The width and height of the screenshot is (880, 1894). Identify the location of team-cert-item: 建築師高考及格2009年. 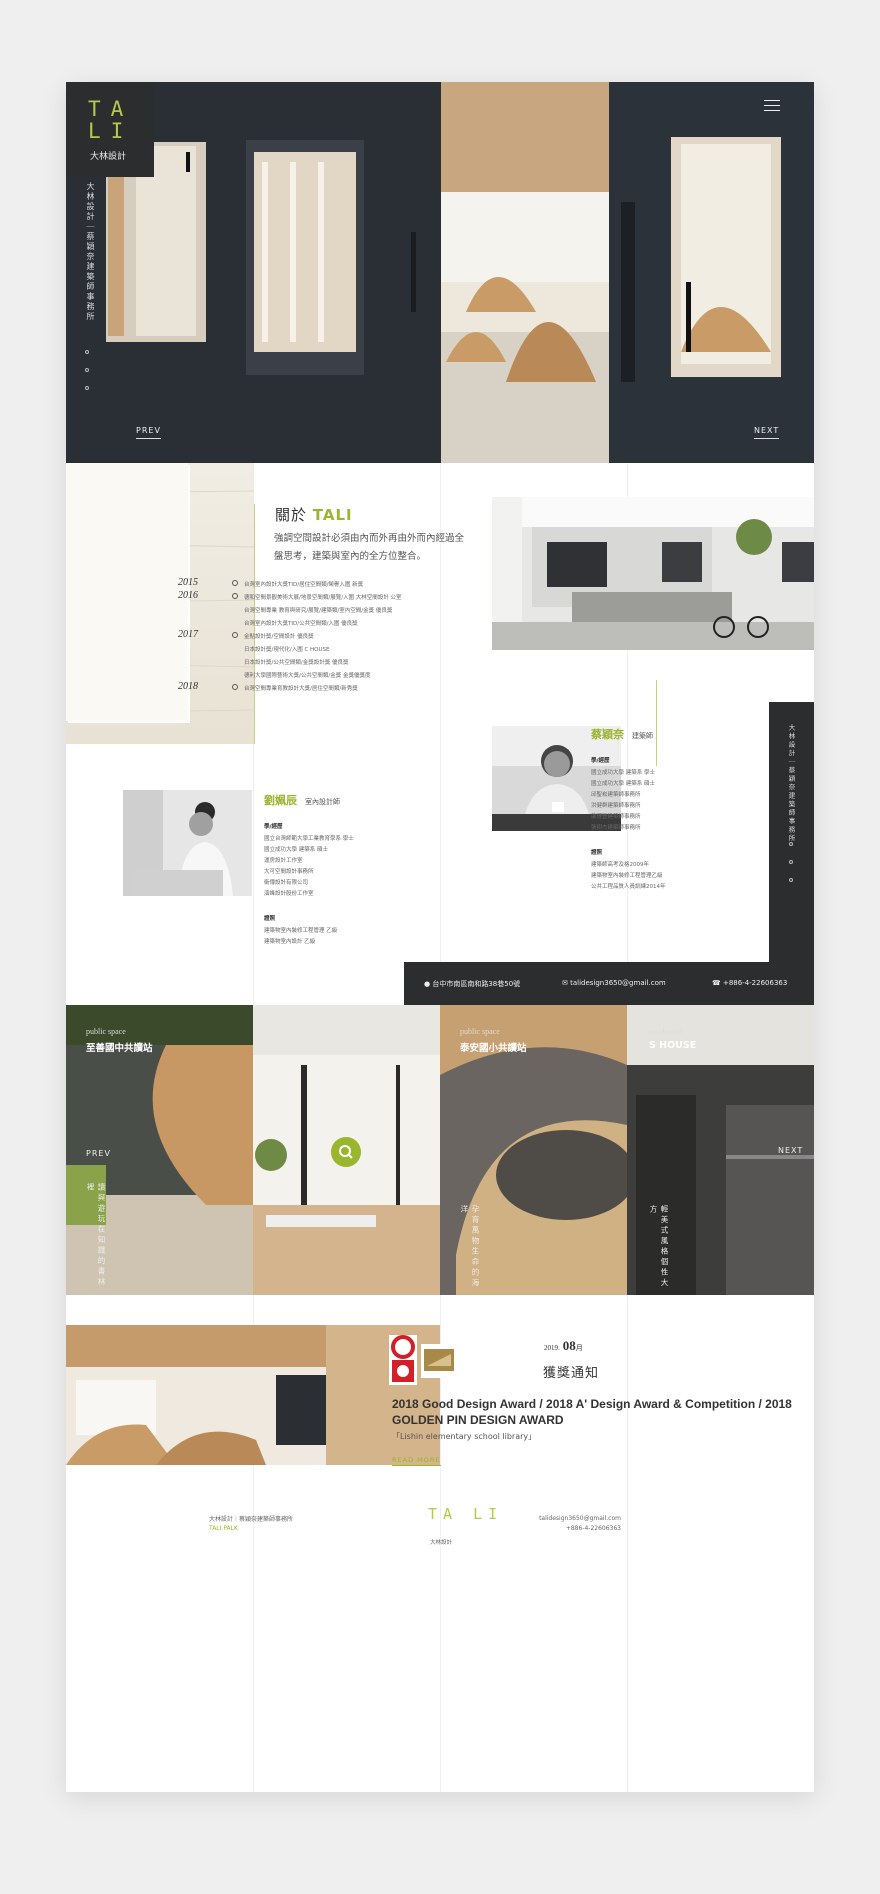
(620, 865).